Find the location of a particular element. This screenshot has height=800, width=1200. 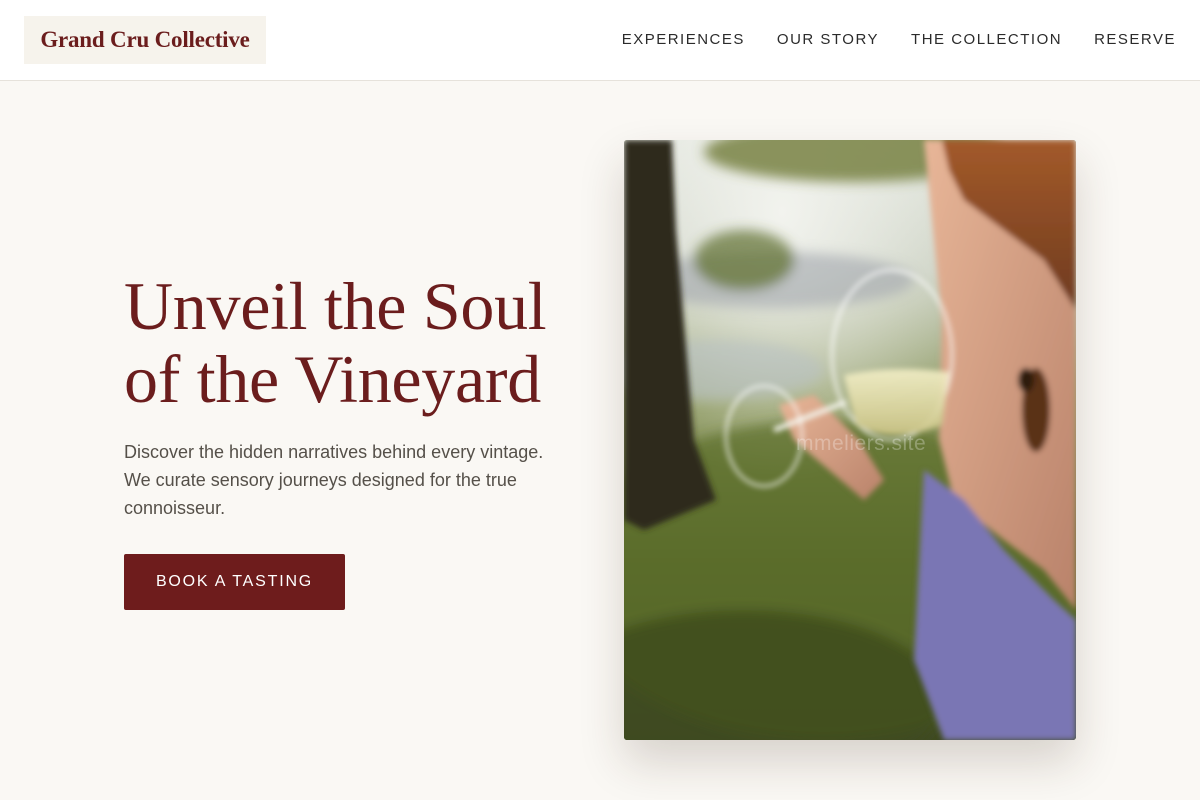

book-tasting-button: BOOK A TASTING is located at coordinates (234, 582).